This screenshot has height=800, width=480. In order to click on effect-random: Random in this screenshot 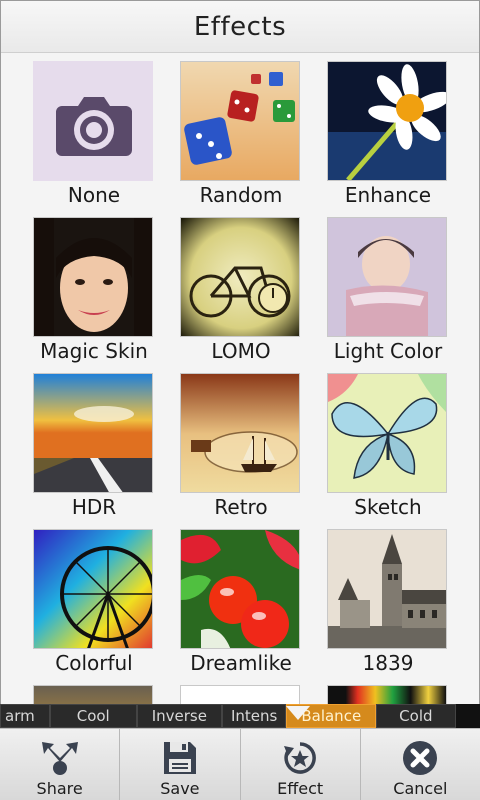, I will do `click(228, 131)`.